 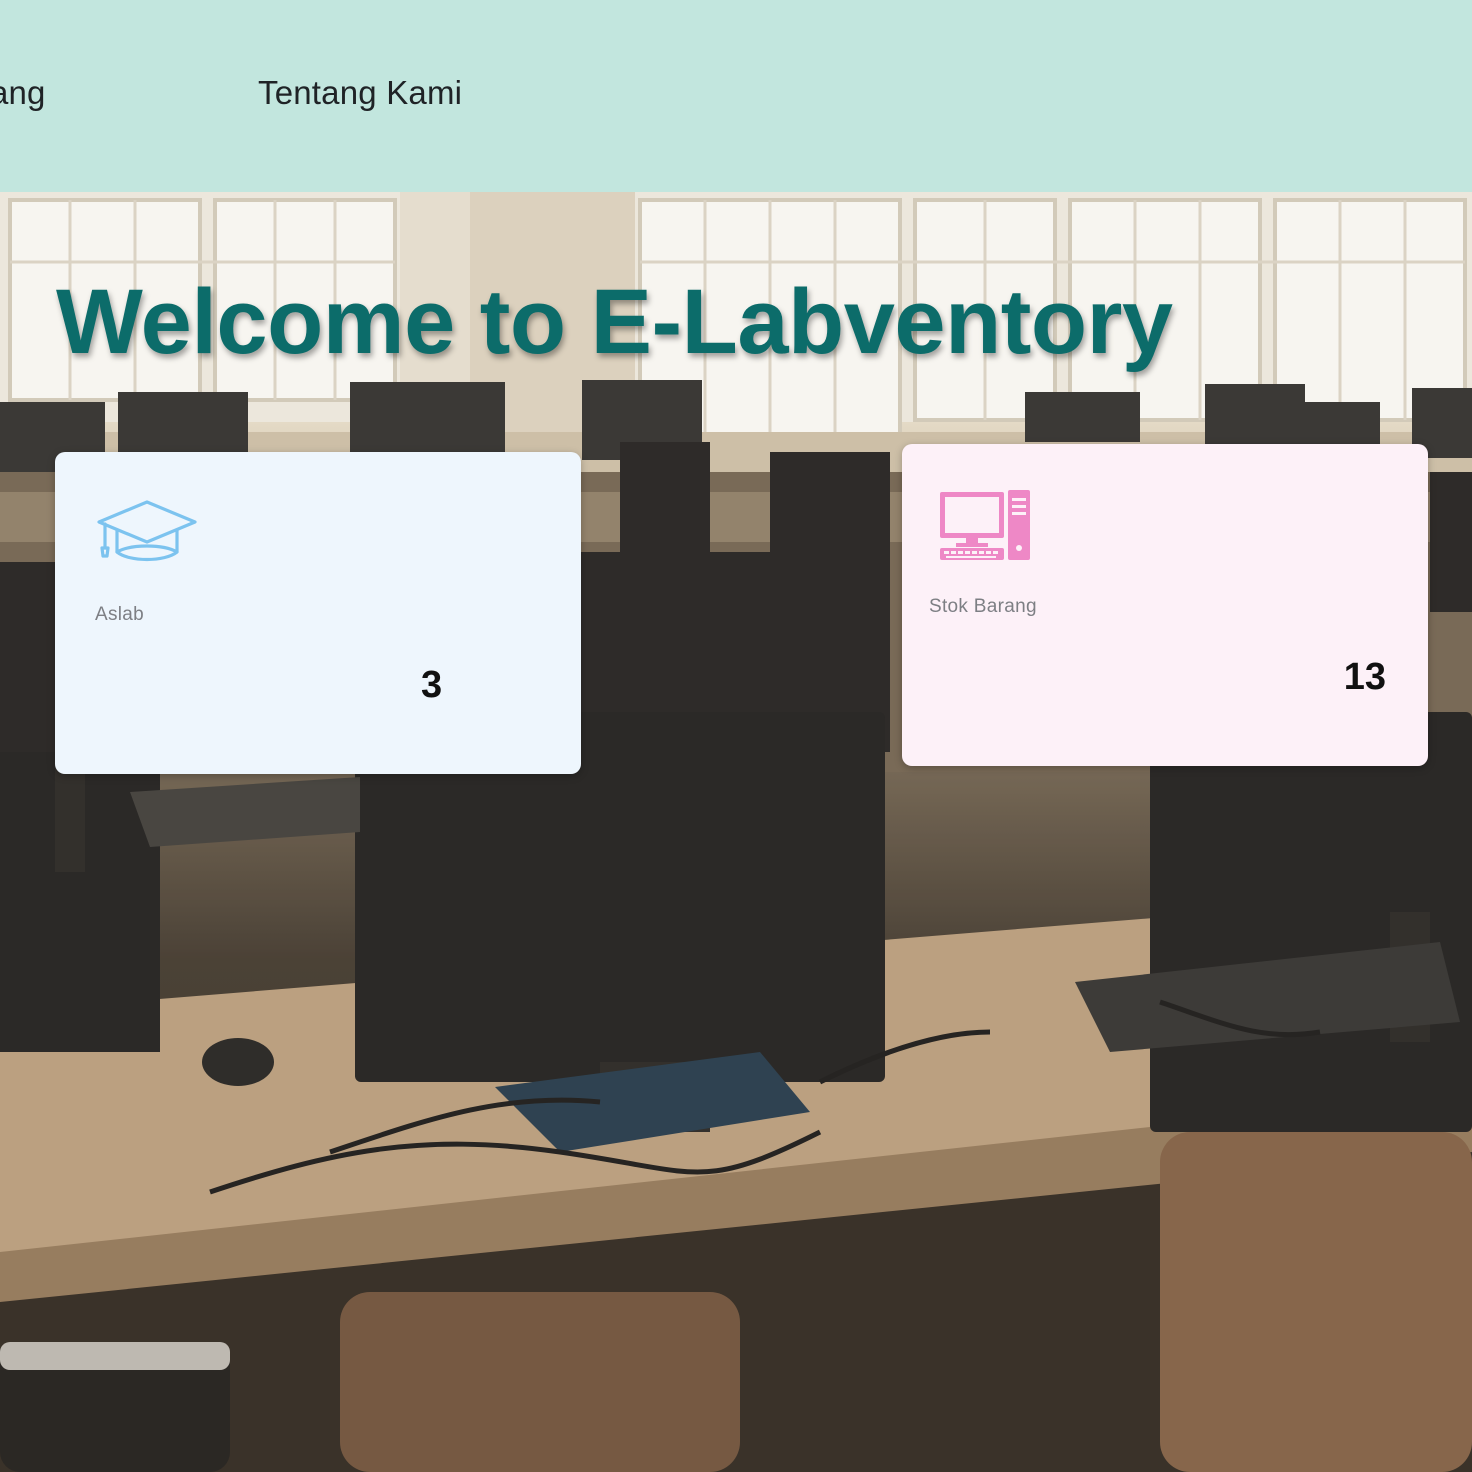 What do you see at coordinates (360, 93) in the screenshot?
I see `nav-link-tentang-kami: Tentang Kami` at bounding box center [360, 93].